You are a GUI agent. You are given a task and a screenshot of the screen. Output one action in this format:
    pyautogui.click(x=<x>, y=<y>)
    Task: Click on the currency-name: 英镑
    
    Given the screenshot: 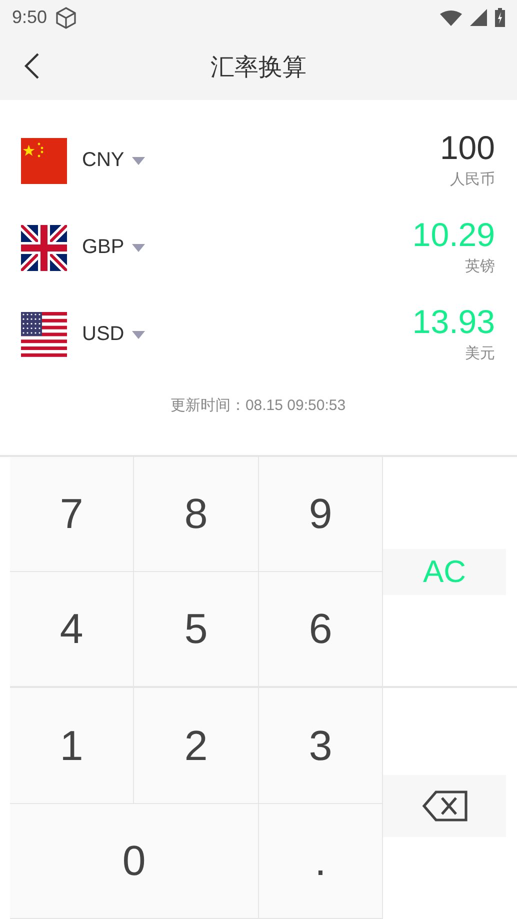 What is the action you would take?
    pyautogui.click(x=480, y=266)
    